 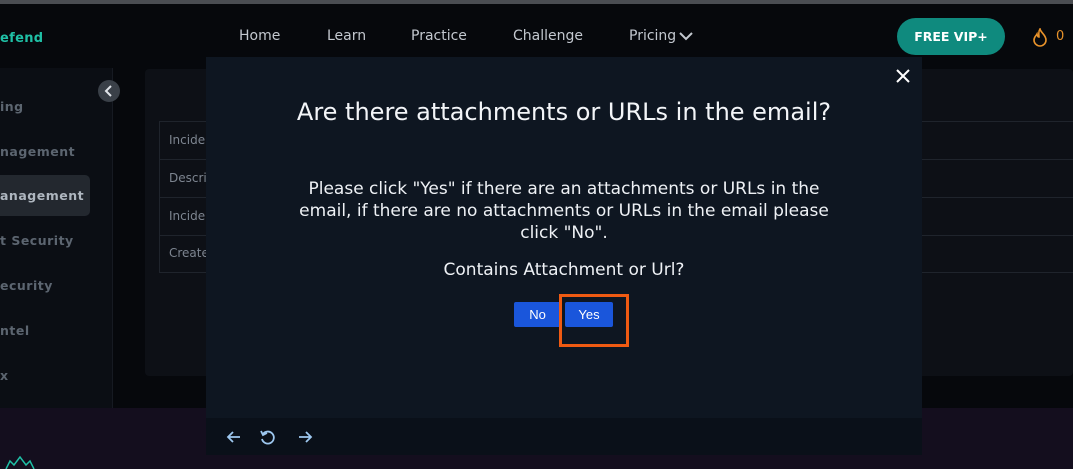 I want to click on sidebar-item-active: anagement, so click(x=45, y=195).